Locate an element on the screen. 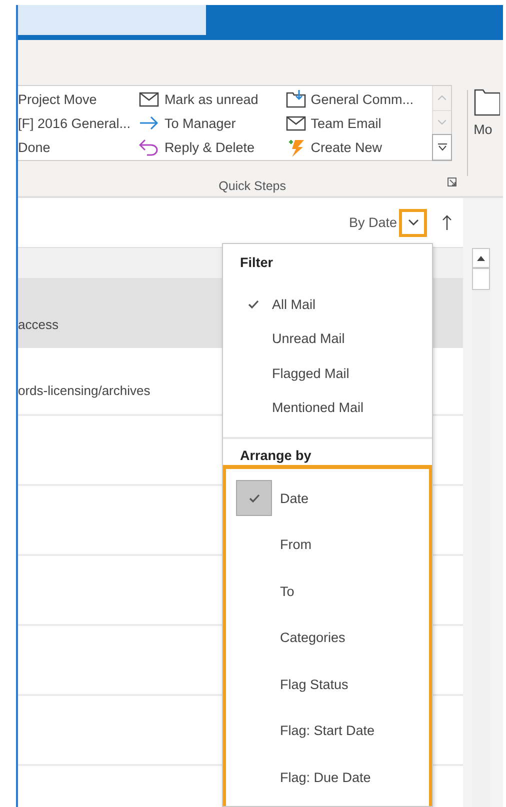 Image resolution: width=506 pixels, height=807 pixels. menu-section-title: Arrange by is located at coordinates (275, 456).